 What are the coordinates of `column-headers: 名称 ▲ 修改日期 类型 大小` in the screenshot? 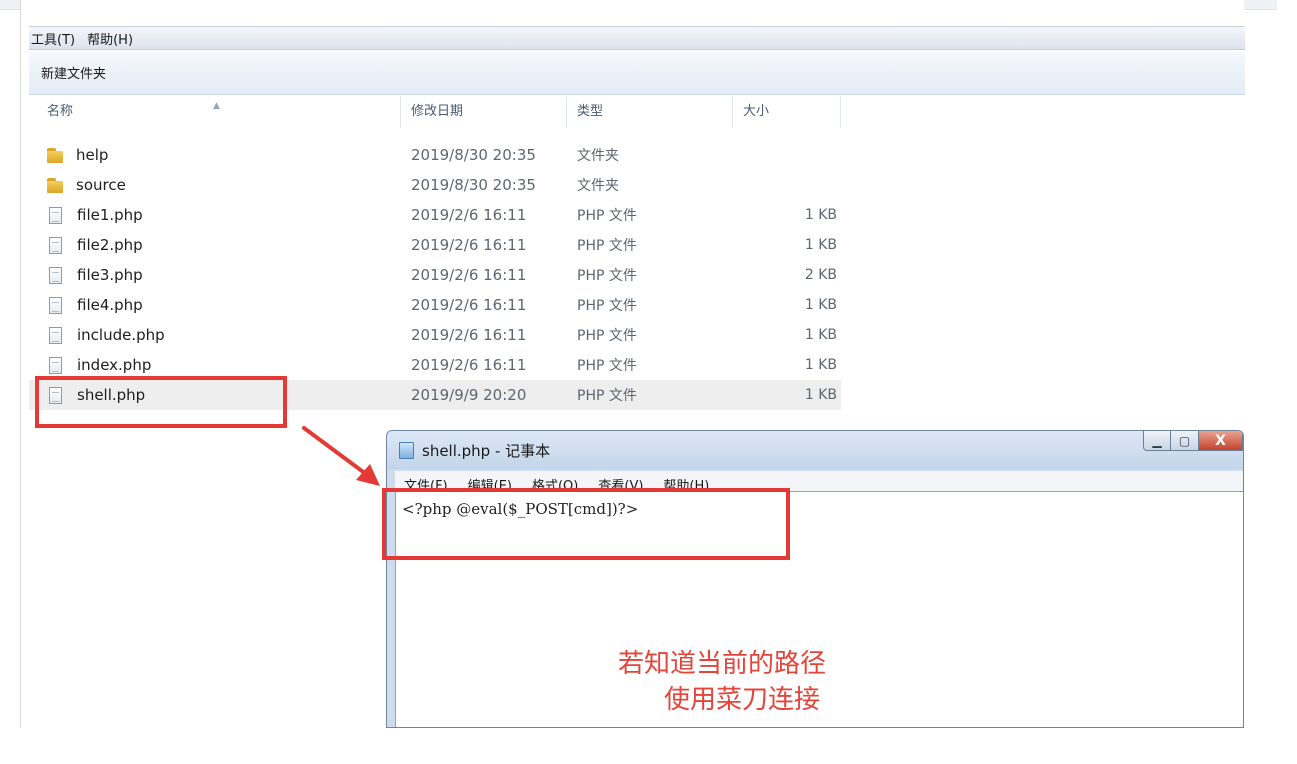 It's located at (435, 112).